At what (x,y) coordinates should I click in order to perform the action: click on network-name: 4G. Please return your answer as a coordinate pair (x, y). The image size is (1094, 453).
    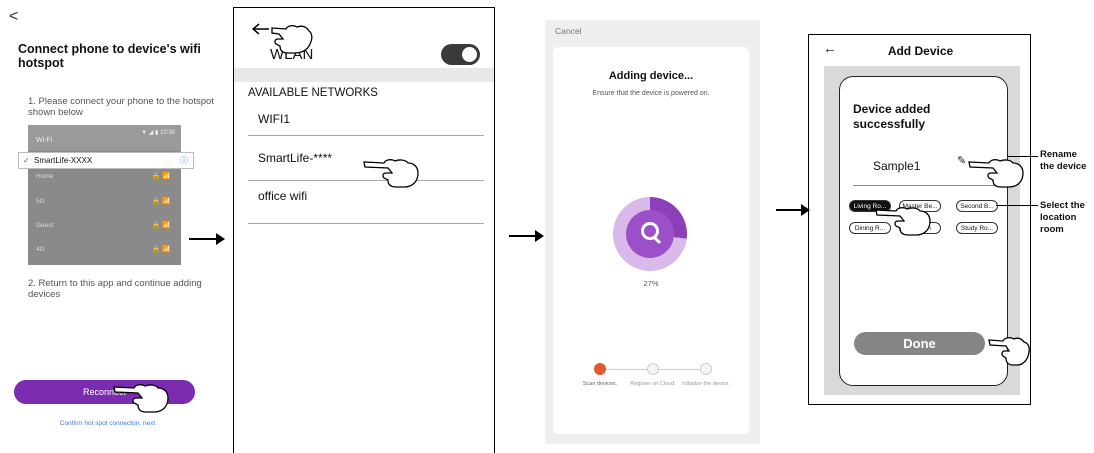
    Looking at the image, I should click on (40, 249).